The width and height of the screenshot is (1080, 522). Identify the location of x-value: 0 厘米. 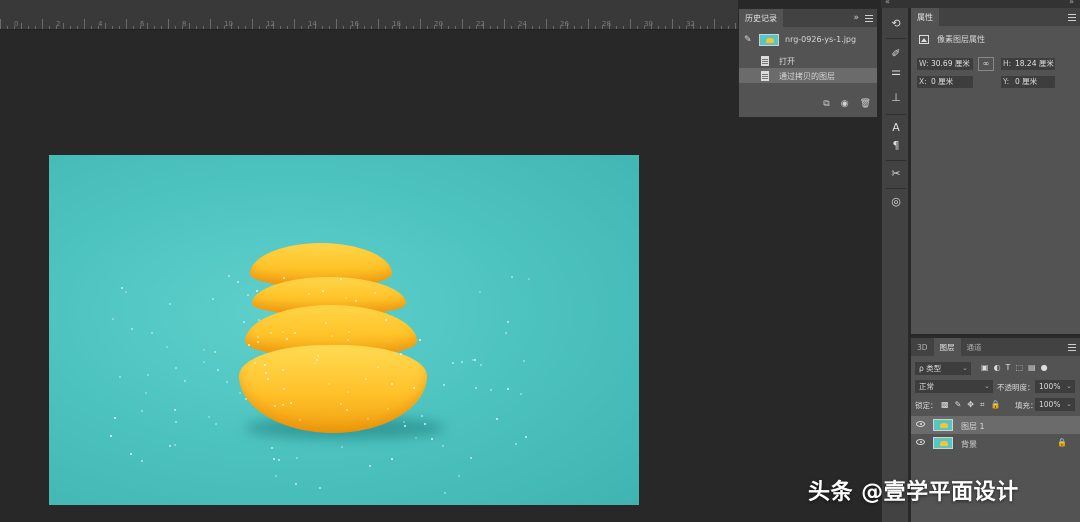
(942, 81).